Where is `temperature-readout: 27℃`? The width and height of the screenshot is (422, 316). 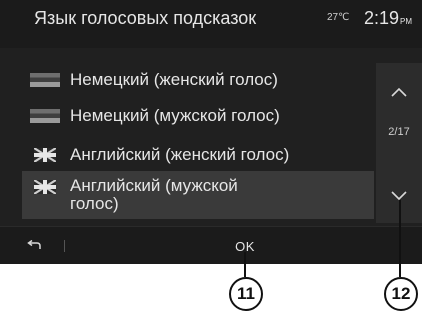
temperature-readout: 27℃ is located at coordinates (338, 17).